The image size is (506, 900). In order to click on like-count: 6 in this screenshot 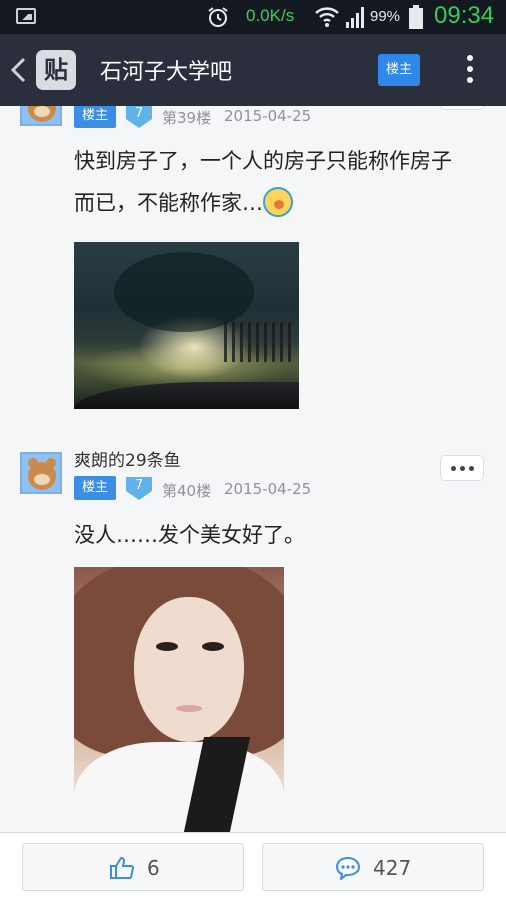, I will do `click(153, 868)`.